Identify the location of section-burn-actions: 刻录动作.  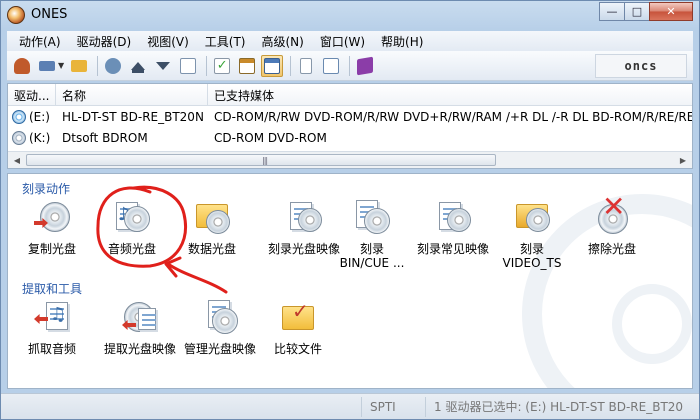
(50, 188).